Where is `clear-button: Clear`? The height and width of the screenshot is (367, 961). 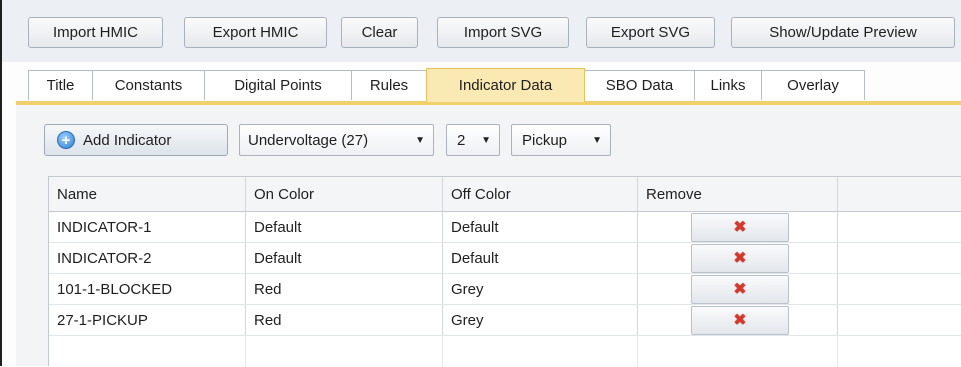
clear-button: Clear is located at coordinates (379, 32).